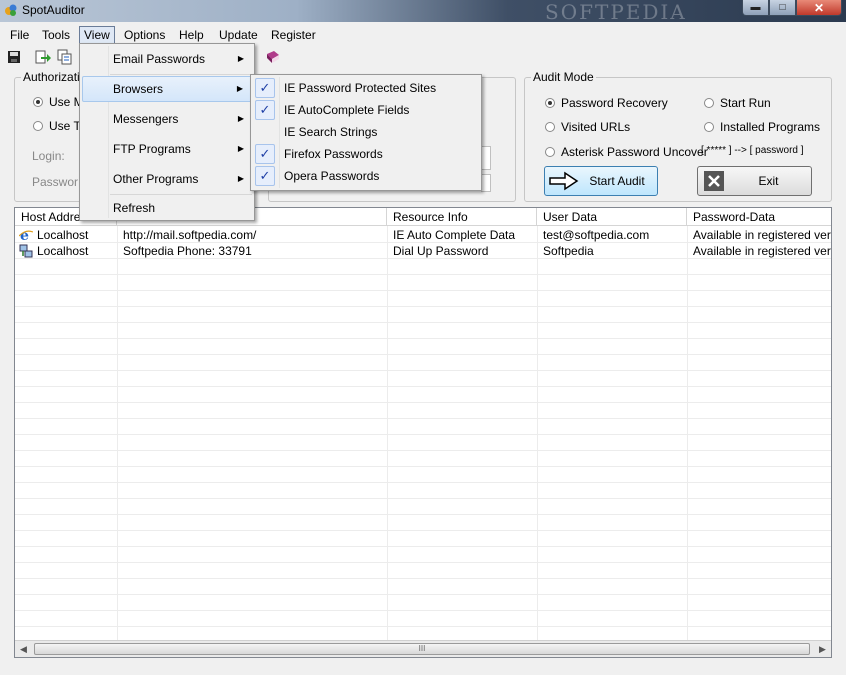 The height and width of the screenshot is (675, 846). I want to click on column-header-user-data: User Data, so click(612, 217).